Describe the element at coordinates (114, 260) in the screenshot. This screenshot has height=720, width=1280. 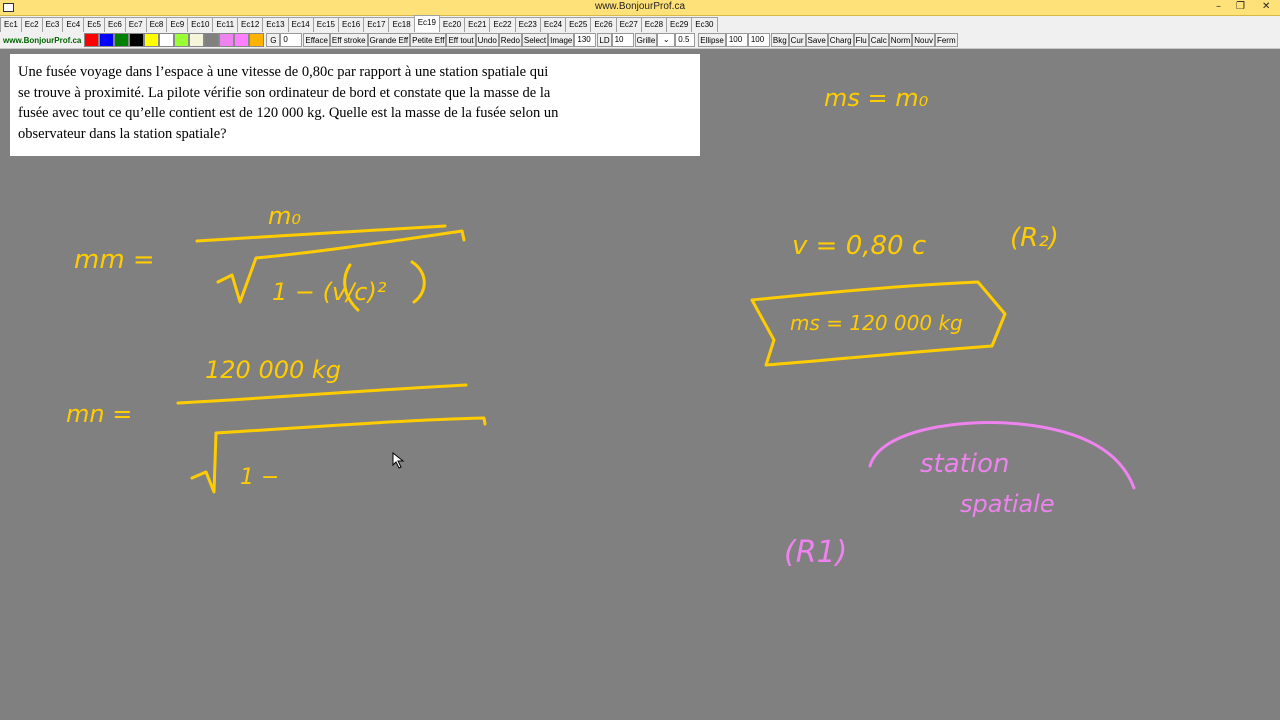
I see `formula-lhs: mm =` at that location.